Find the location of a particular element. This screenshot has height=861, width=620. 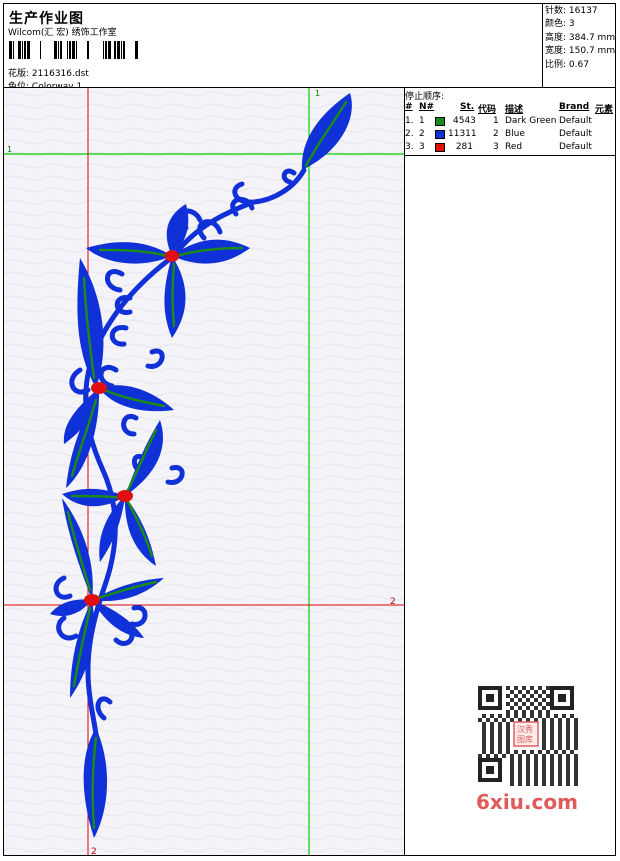

stat-width: 宽度: 150.7 mm is located at coordinates (580, 51).